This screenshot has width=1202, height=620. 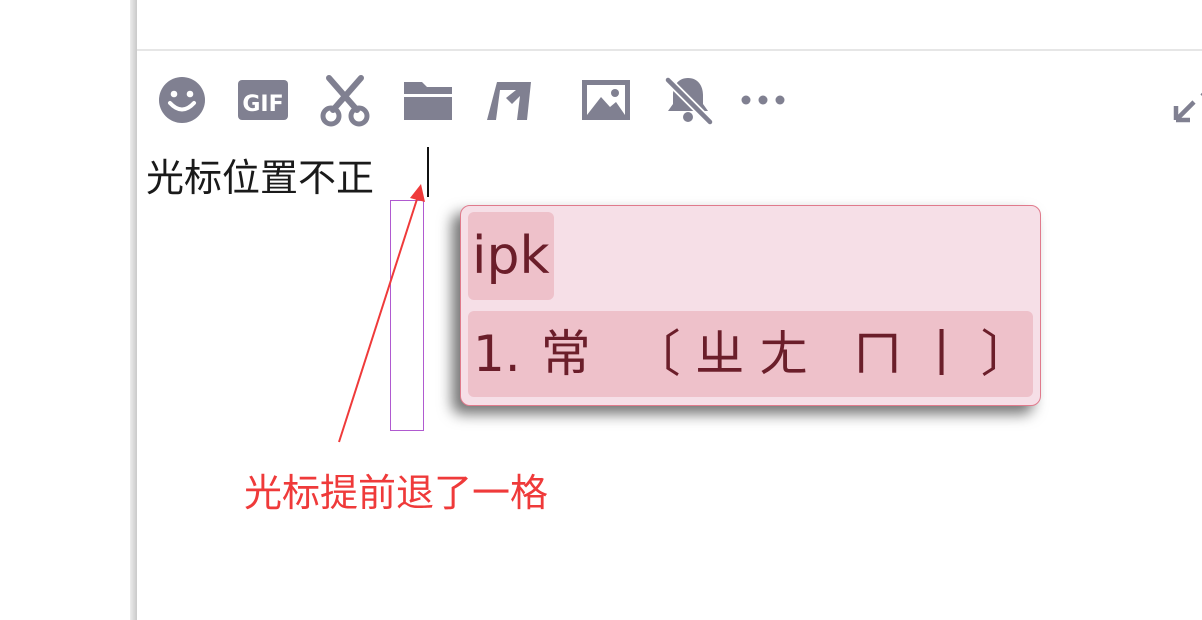 What do you see at coordinates (511, 256) in the screenshot?
I see `ime-preedit: ipk` at bounding box center [511, 256].